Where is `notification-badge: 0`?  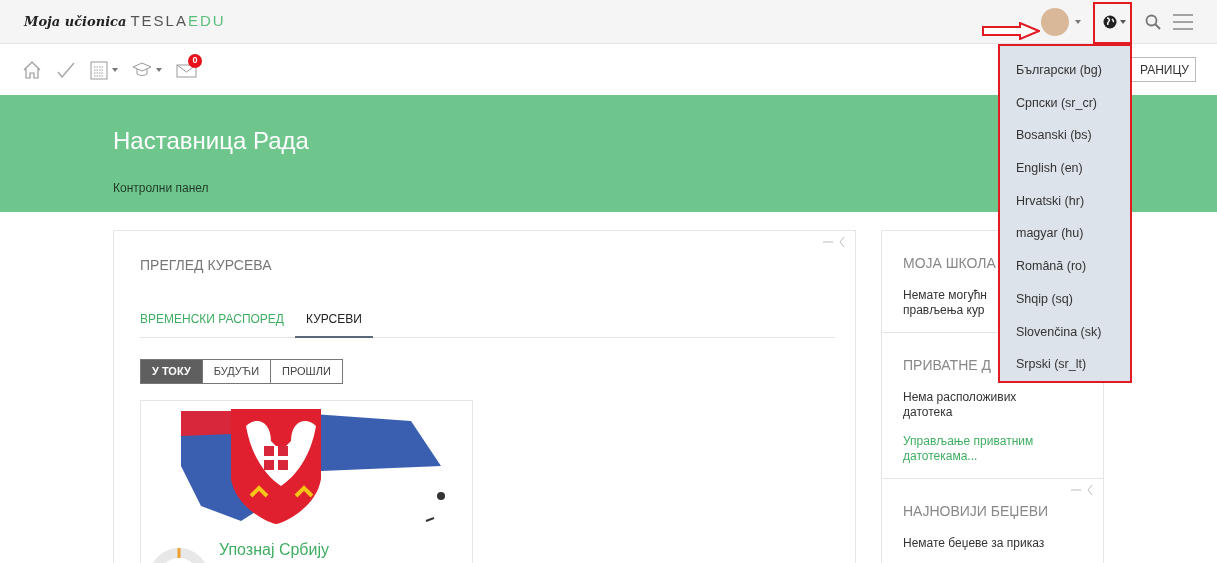 notification-badge: 0 is located at coordinates (195, 60).